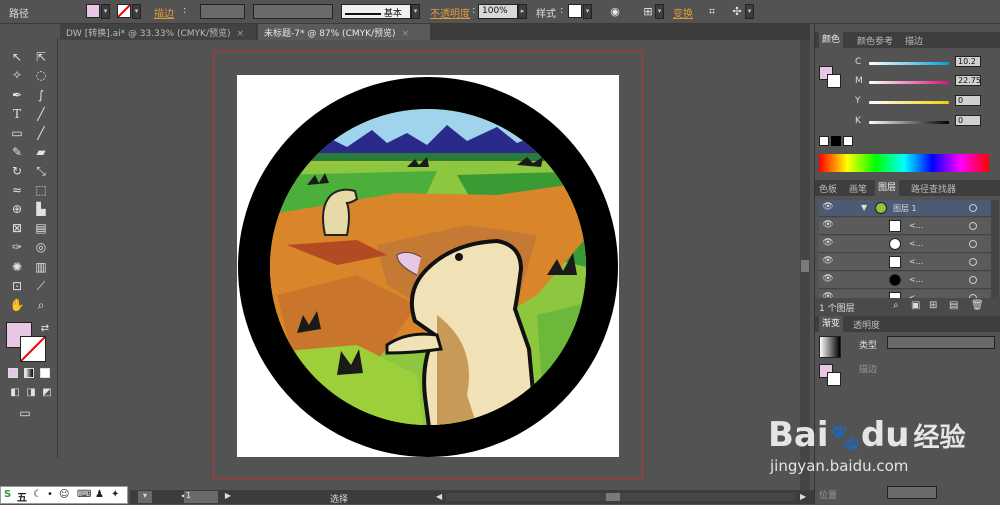 The image size is (1000, 505). Describe the element at coordinates (933, 188) in the screenshot. I see `tab-pathfinder: 路径查找器` at that location.